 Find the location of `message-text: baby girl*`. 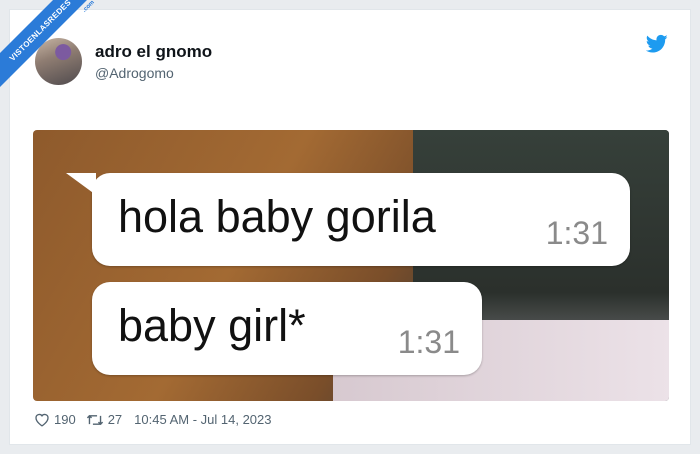

message-text: baby girl* is located at coordinates (212, 325).